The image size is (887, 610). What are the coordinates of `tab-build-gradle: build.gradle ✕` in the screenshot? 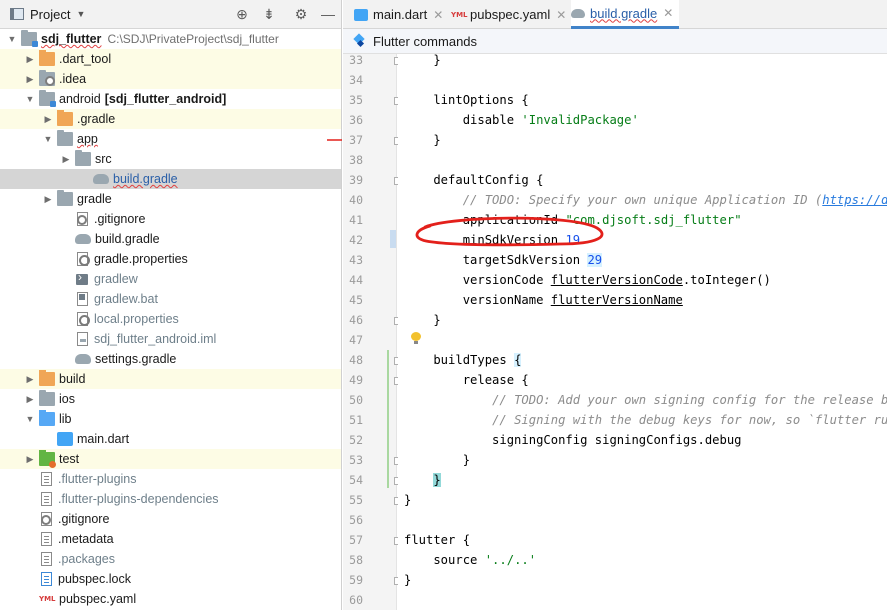 It's located at (625, 14).